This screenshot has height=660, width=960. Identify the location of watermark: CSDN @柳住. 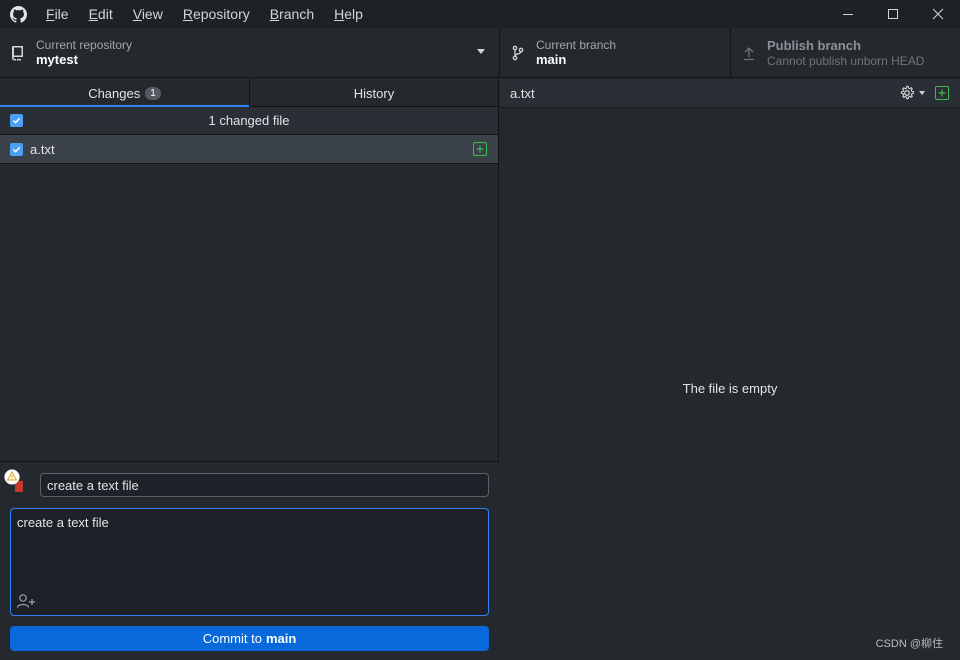
(909, 644).